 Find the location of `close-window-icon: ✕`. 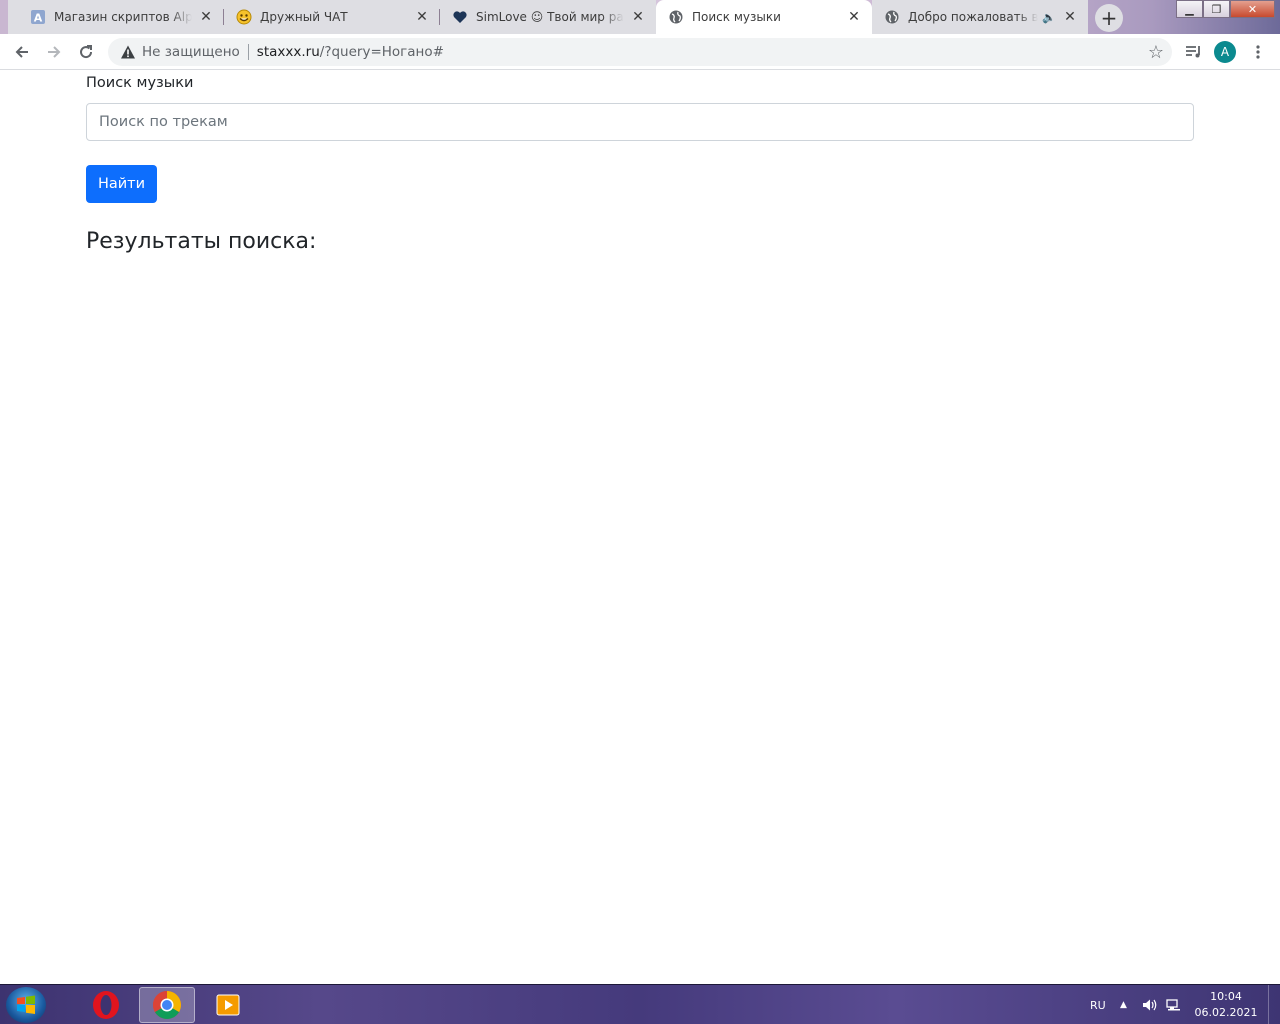

close-window-icon: ✕ is located at coordinates (1252, 9).